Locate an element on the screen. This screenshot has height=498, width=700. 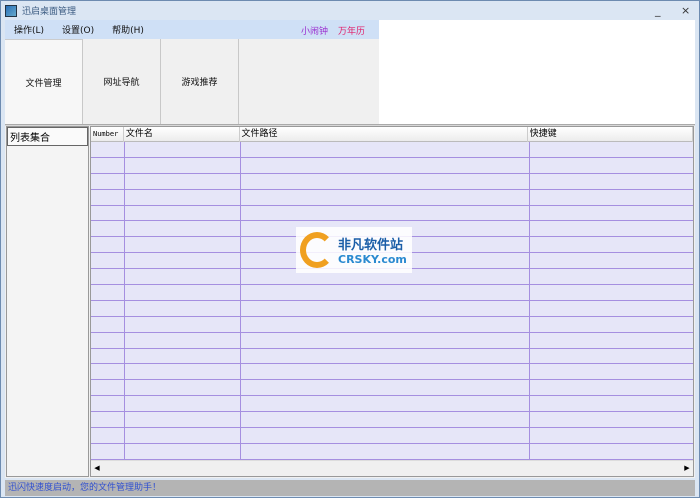
title-bar: 迅启桌面管理 _ × is located at coordinates (350, 10).